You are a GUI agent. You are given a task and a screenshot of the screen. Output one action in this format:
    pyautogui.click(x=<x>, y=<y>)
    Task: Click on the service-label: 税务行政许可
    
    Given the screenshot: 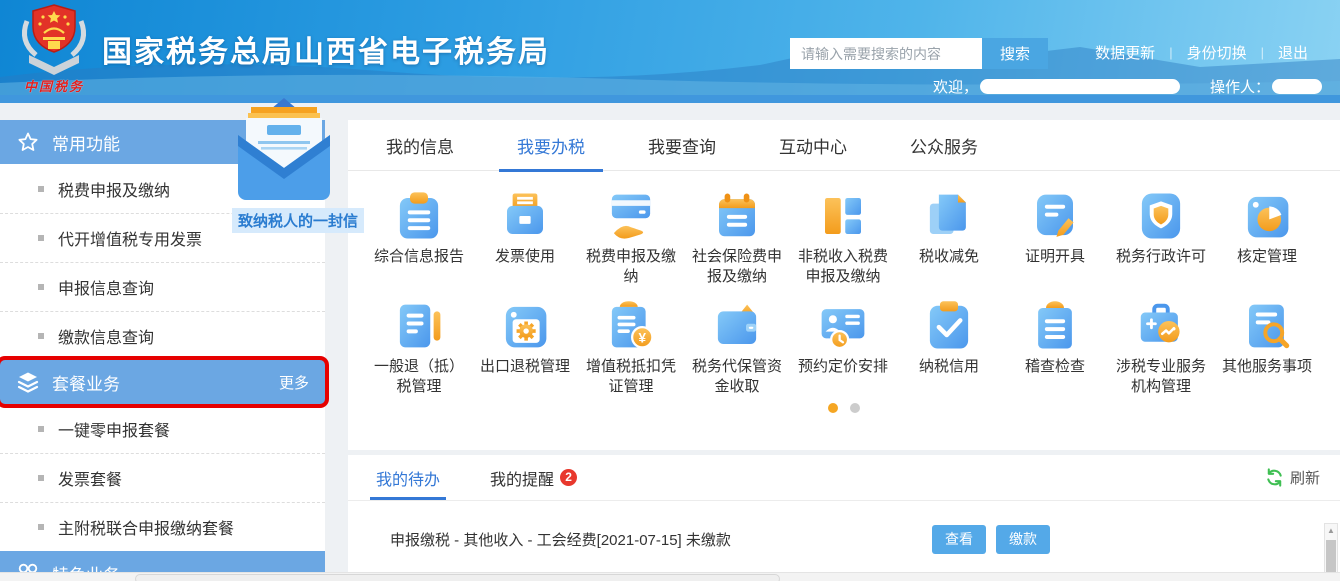 What is the action you would take?
    pyautogui.click(x=1160, y=256)
    